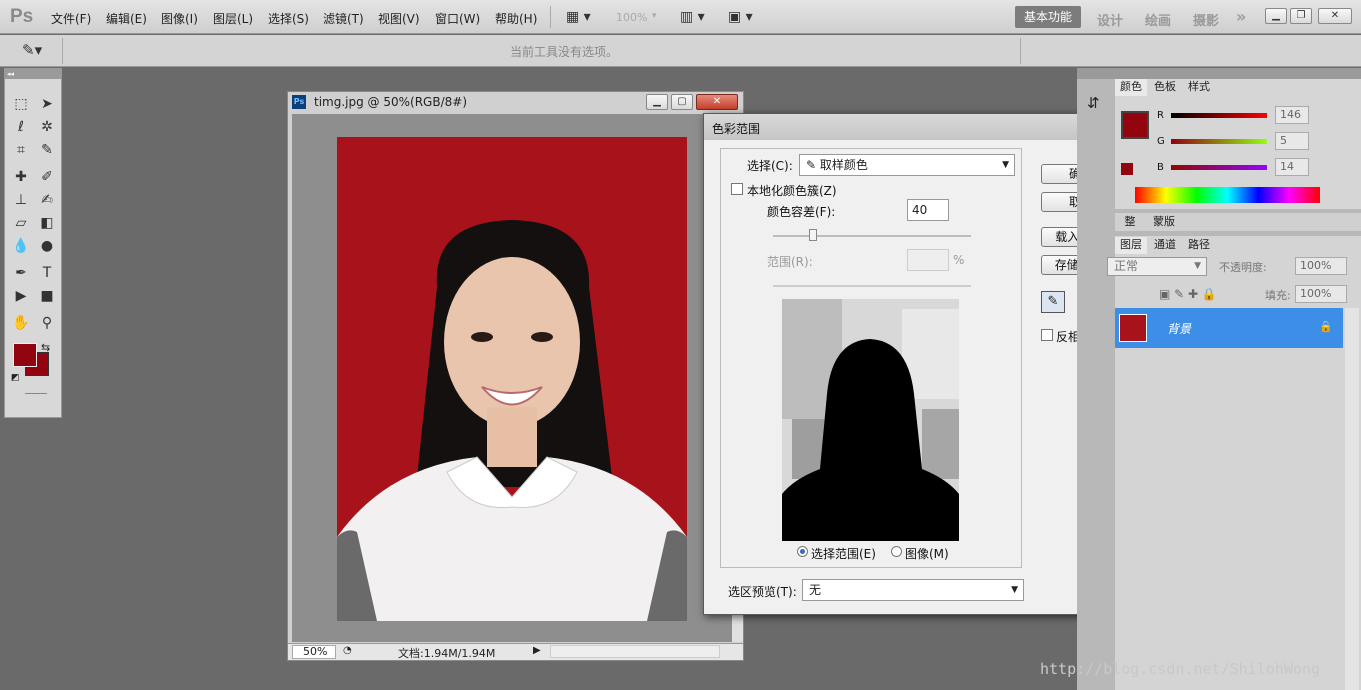 The width and height of the screenshot is (1361, 690). I want to click on zoom-level-field: 100%, so click(631, 17).